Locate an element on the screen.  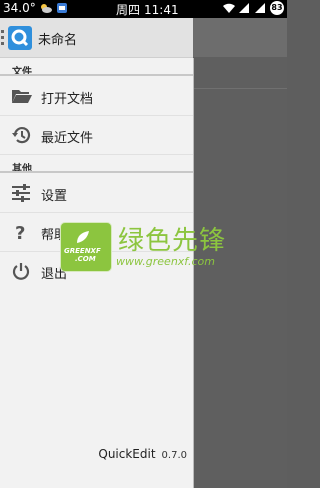
menu-item-label: 最近文件 is located at coordinates (67, 138).